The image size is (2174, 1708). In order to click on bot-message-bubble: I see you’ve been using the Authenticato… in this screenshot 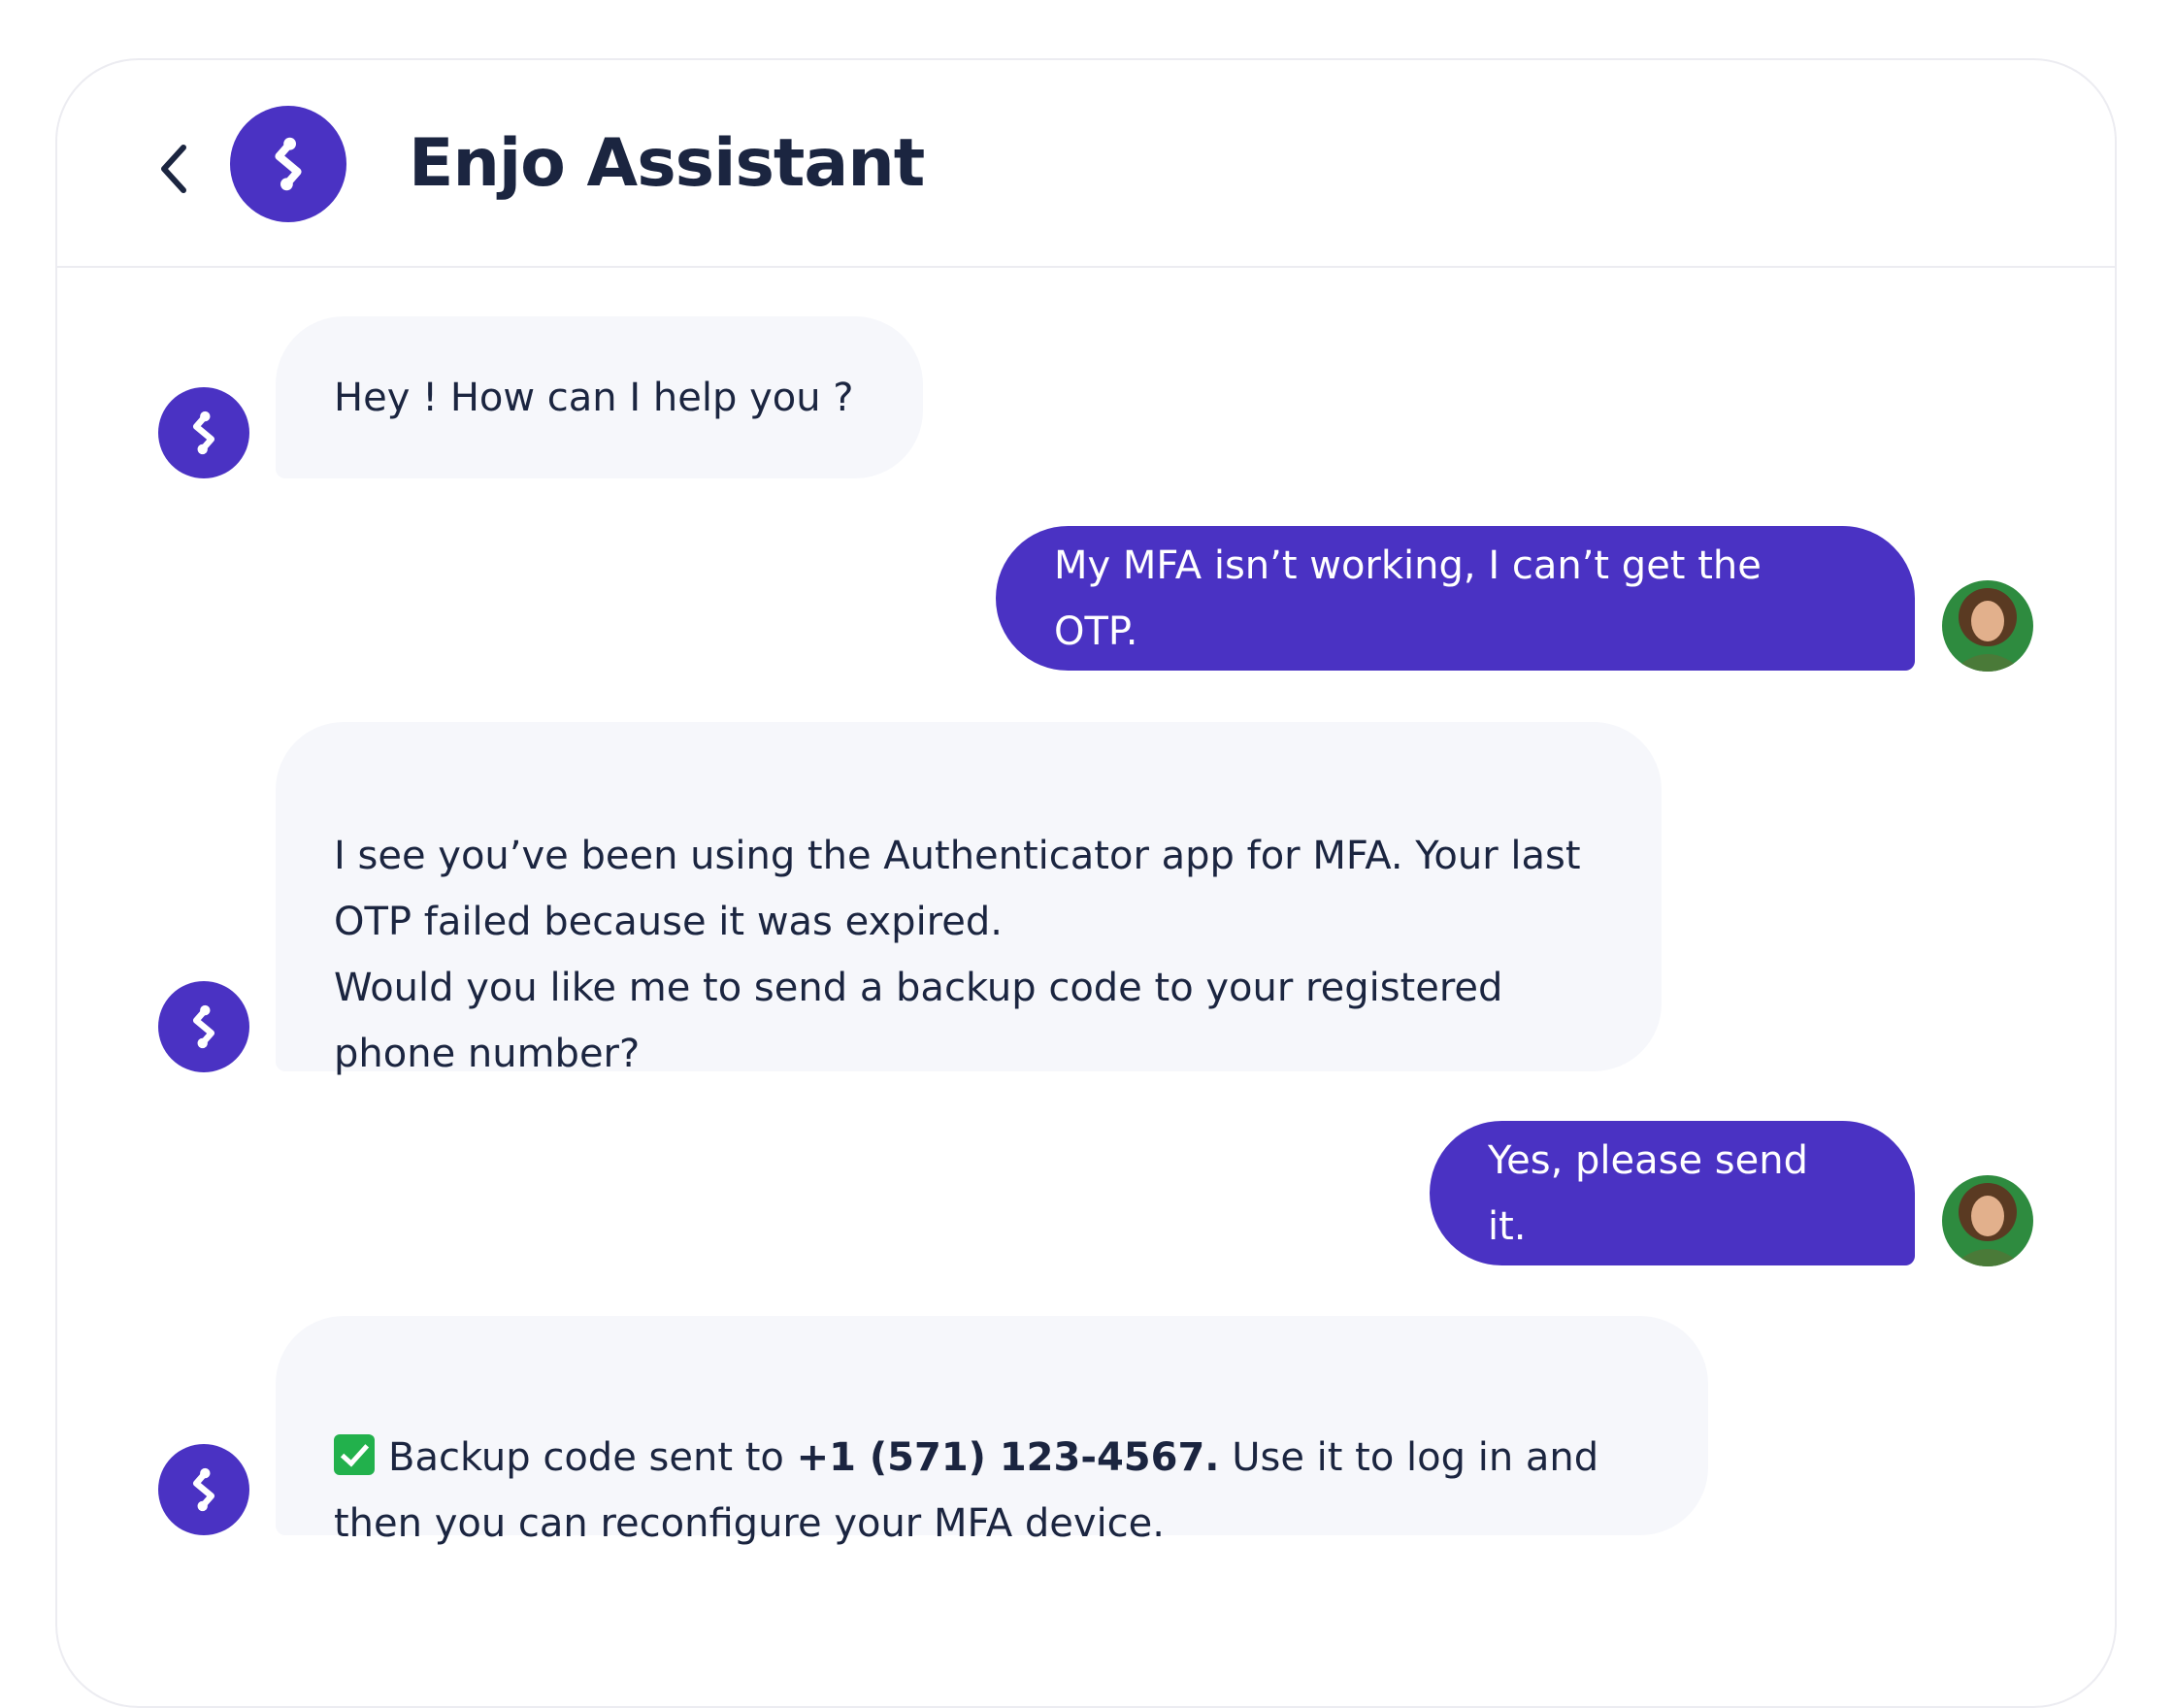, I will do `click(969, 899)`.